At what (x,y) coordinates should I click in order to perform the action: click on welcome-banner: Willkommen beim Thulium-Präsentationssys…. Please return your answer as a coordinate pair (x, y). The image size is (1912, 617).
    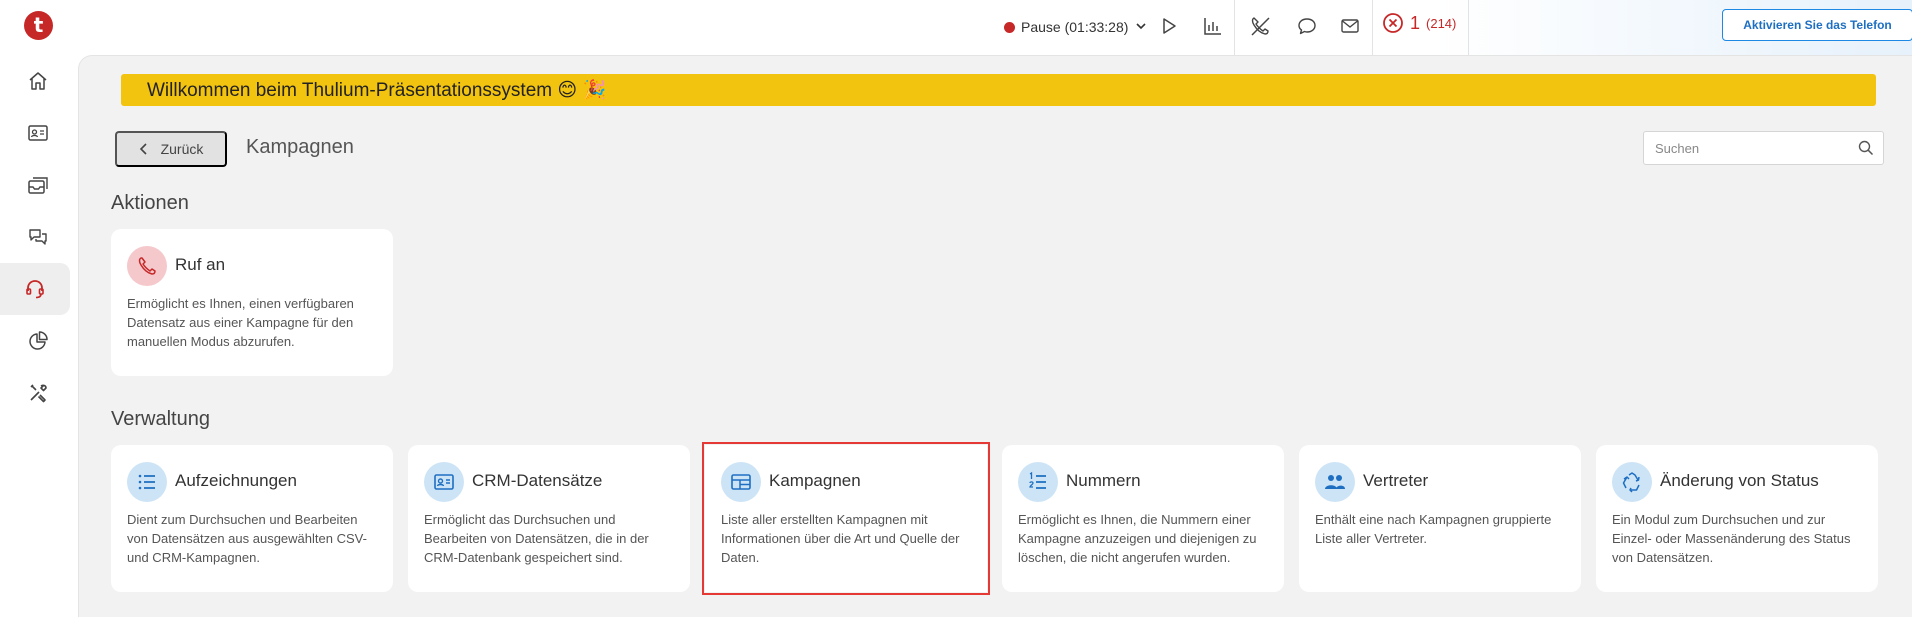
    Looking at the image, I should click on (998, 90).